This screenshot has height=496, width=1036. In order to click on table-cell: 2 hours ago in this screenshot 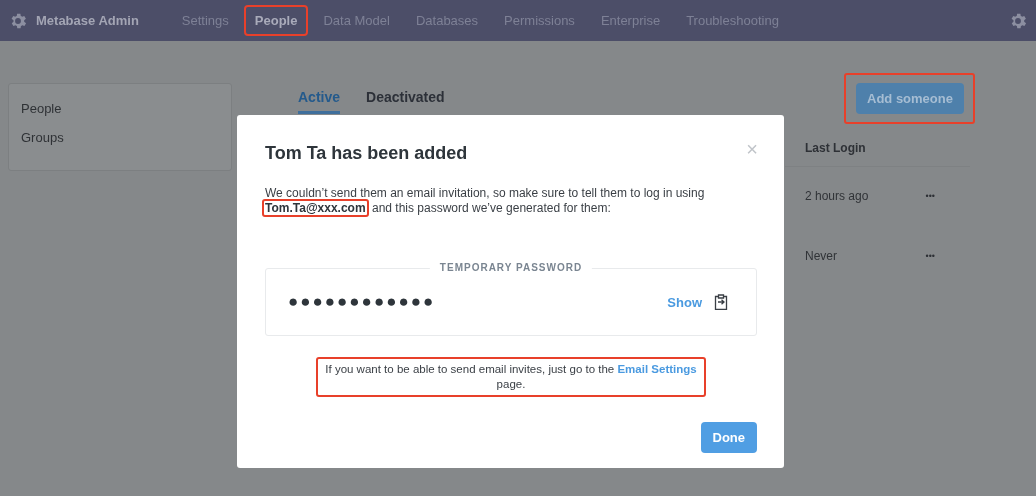, I will do `click(837, 196)`.